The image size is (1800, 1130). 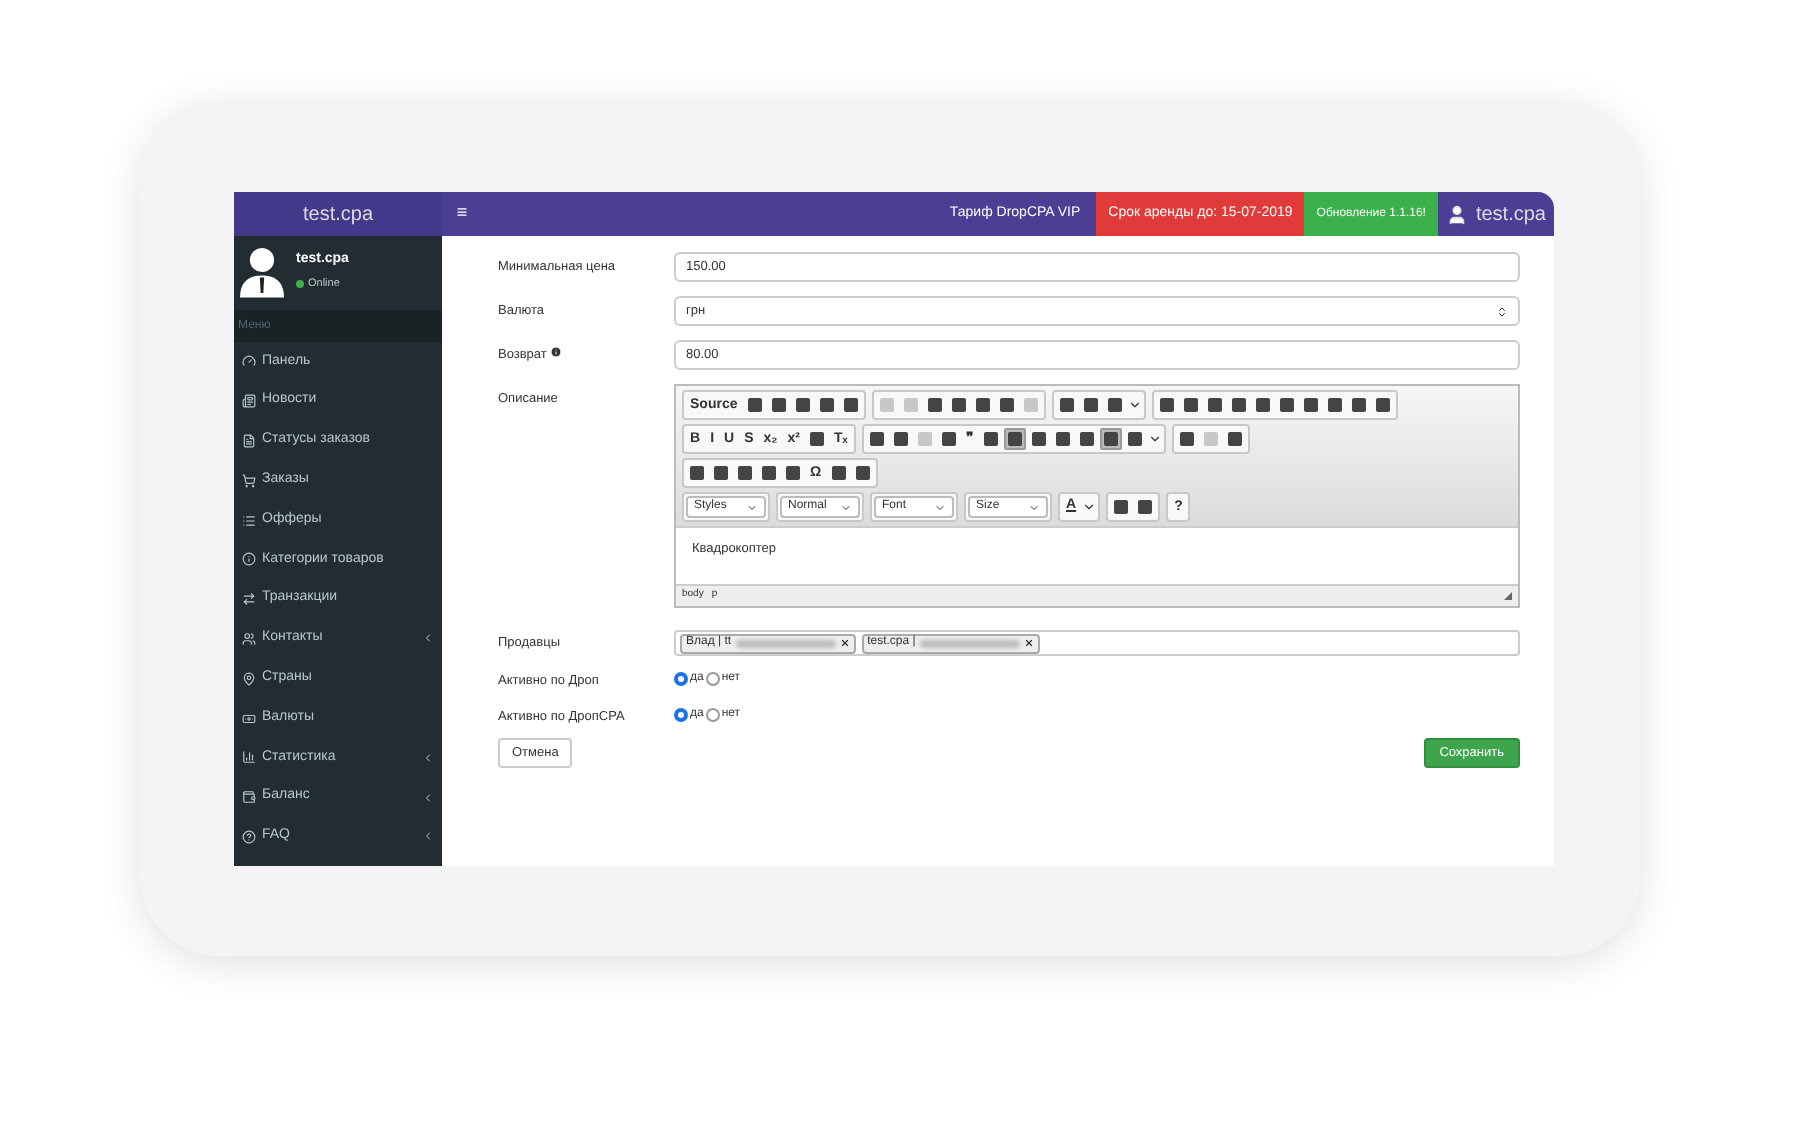 What do you see at coordinates (249, 757) in the screenshot?
I see `bar-chart-icon` at bounding box center [249, 757].